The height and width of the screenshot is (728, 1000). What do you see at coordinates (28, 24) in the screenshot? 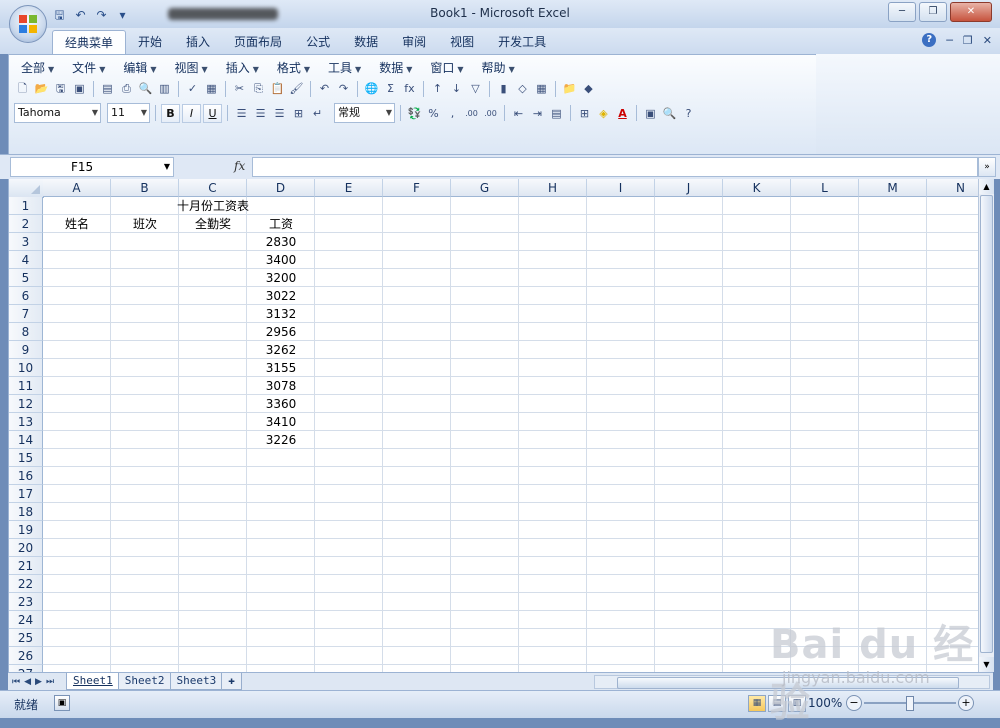
I see `office-button` at bounding box center [28, 24].